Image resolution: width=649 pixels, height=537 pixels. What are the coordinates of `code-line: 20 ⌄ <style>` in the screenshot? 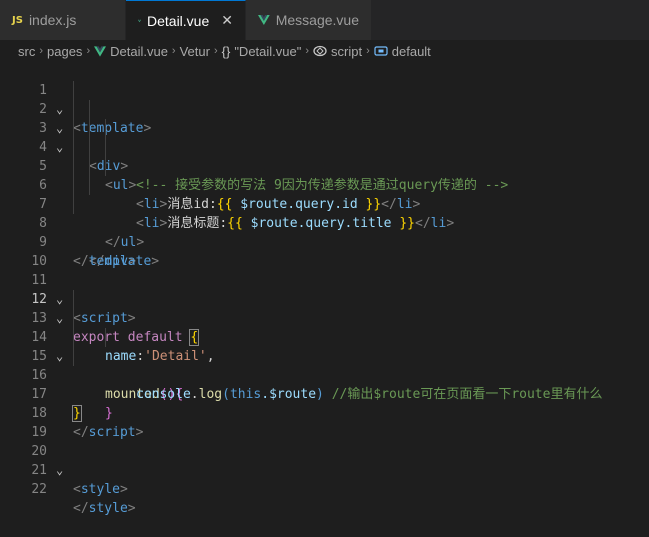 It's located at (324, 460).